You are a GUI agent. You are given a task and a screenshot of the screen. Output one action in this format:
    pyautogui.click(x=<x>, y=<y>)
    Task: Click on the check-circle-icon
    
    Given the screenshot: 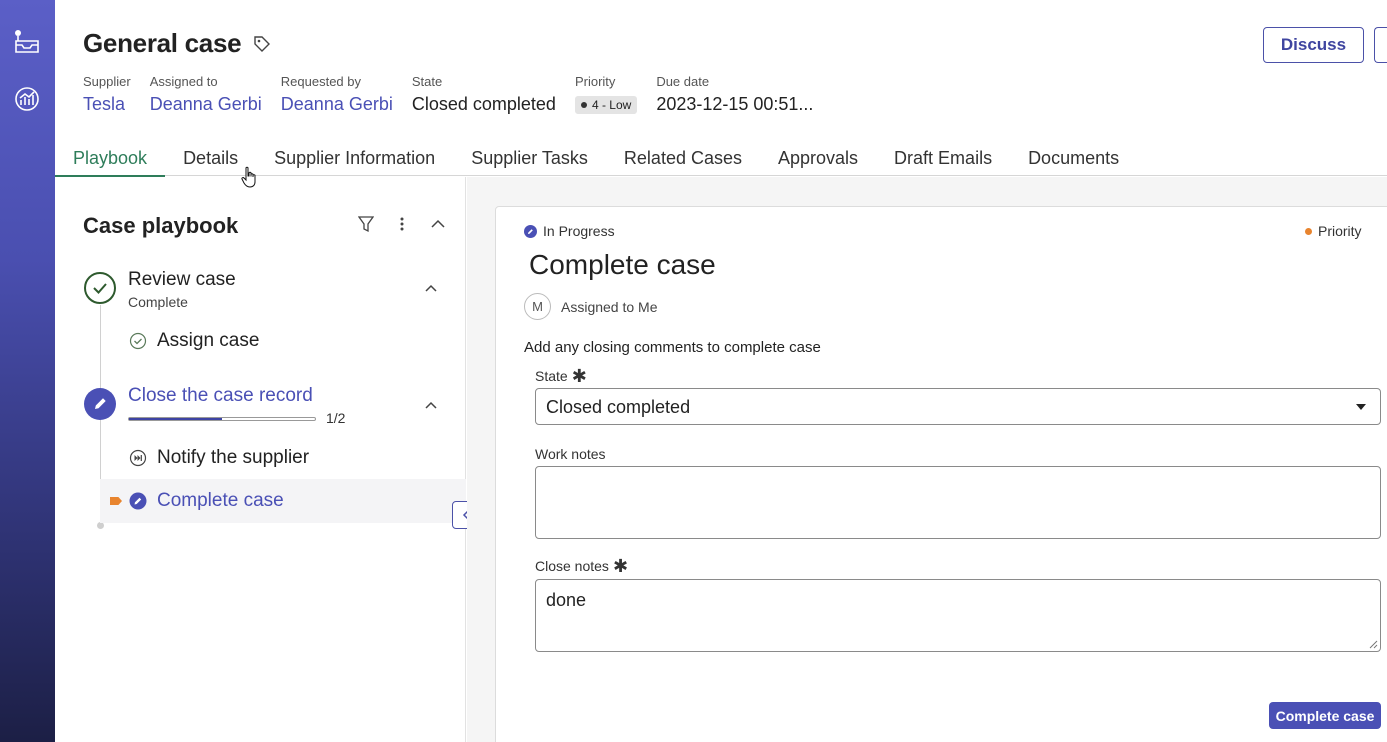 What is the action you would take?
    pyautogui.click(x=100, y=288)
    